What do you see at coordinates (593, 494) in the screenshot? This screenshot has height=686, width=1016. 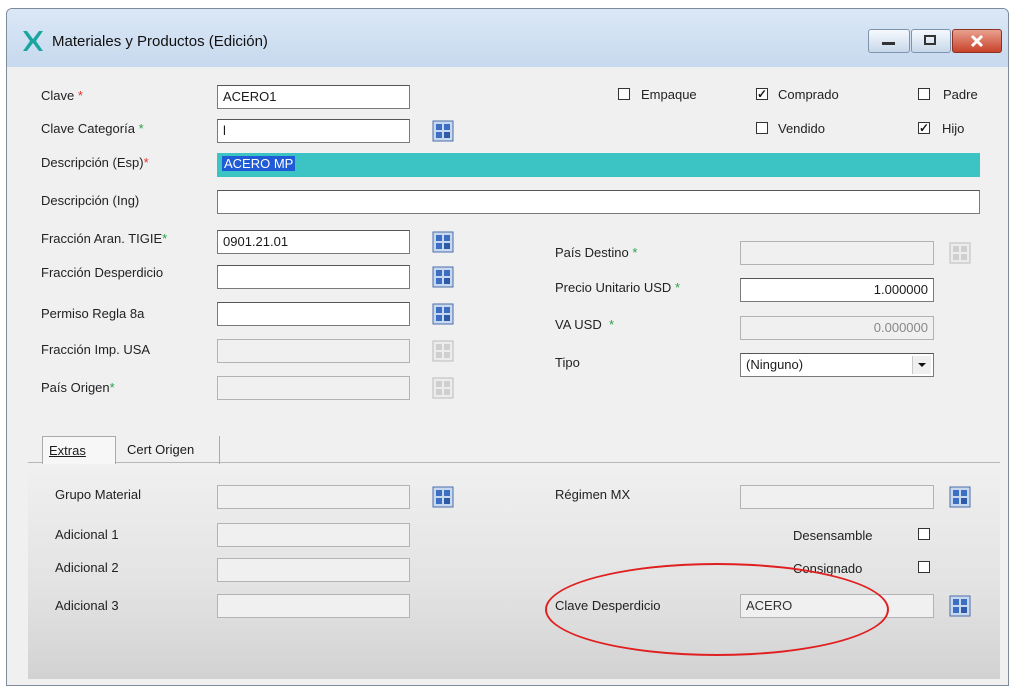 I see `regimen-mx-label: Régimen MX` at bounding box center [593, 494].